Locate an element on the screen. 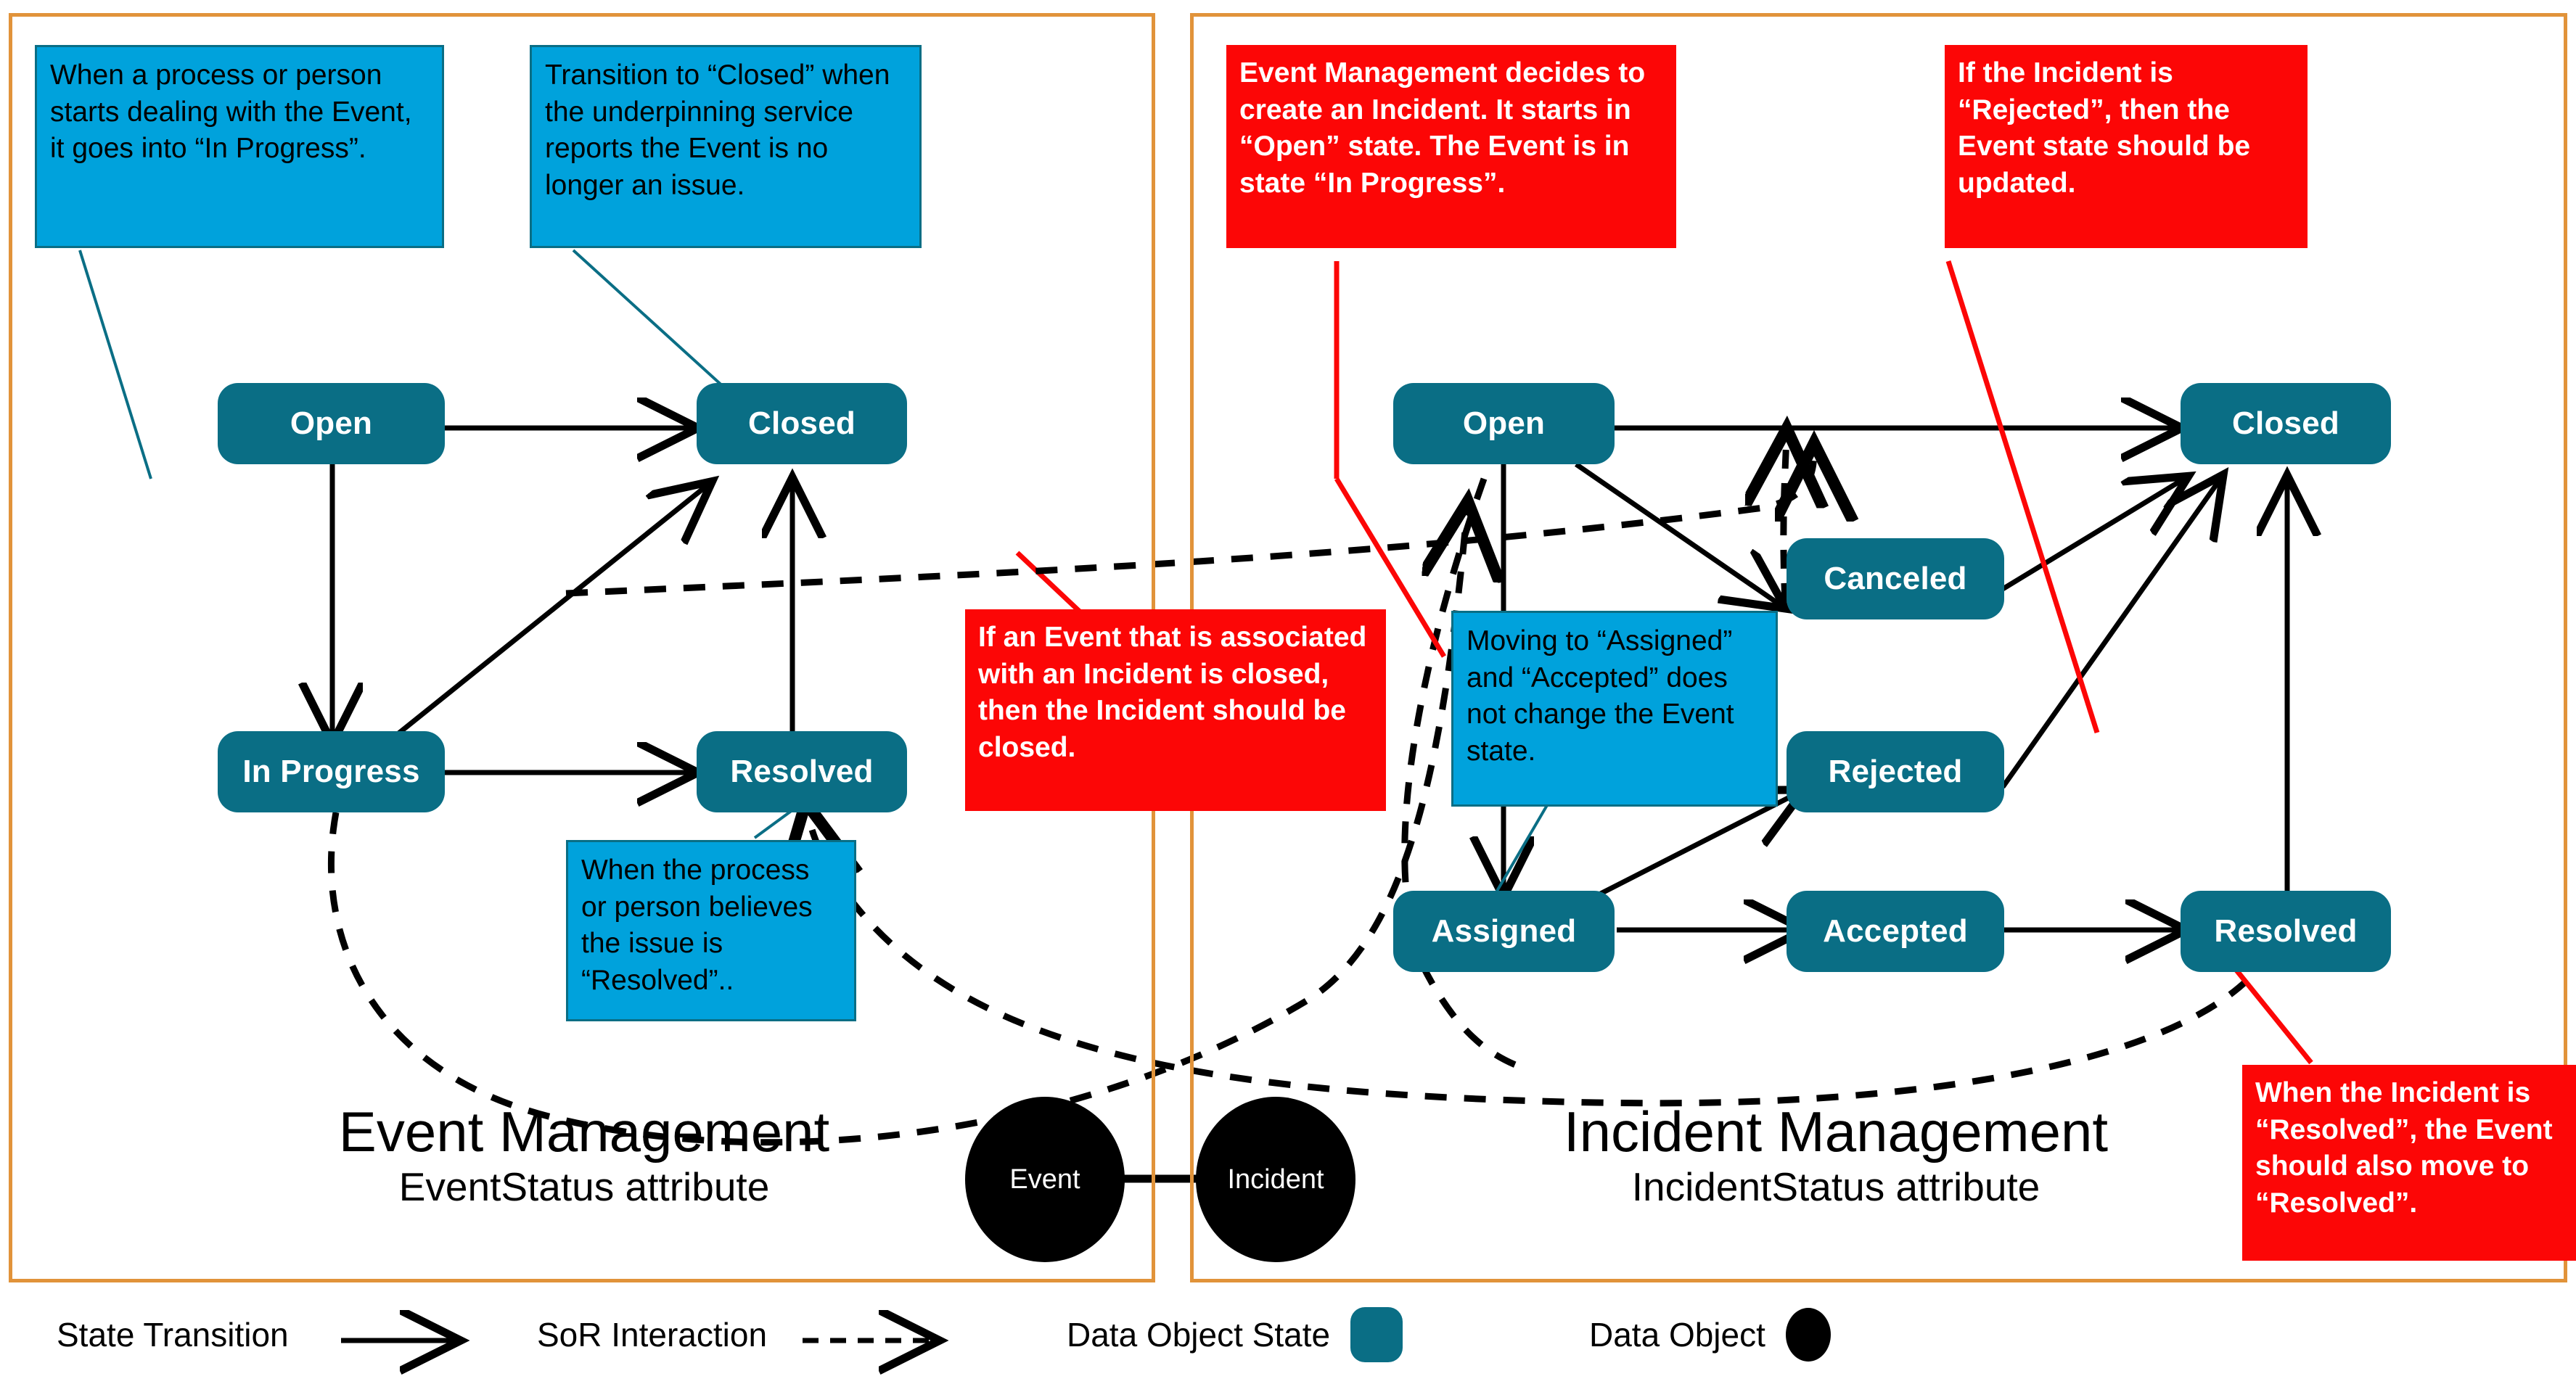  state-label: Assigned is located at coordinates (1504, 931).